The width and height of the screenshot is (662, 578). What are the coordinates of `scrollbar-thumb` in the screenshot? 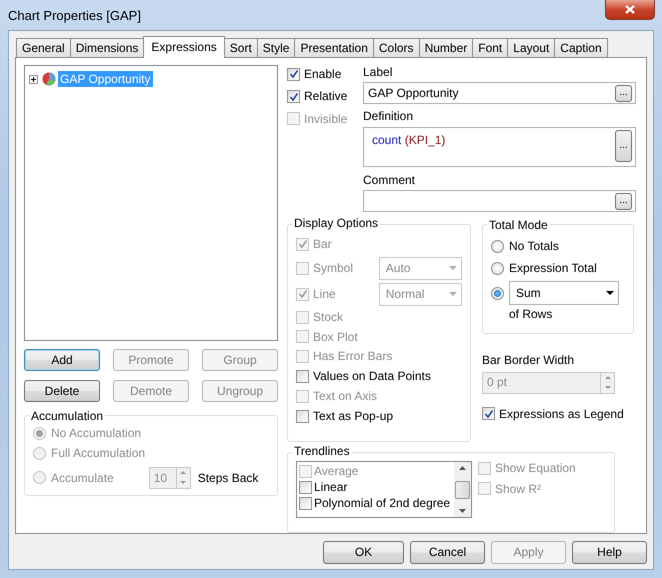 It's located at (462, 489).